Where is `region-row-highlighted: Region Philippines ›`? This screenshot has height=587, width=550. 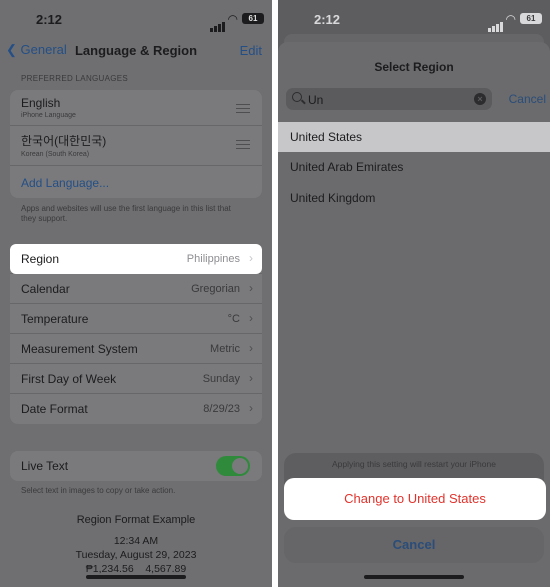 region-row-highlighted: Region Philippines › is located at coordinates (136, 259).